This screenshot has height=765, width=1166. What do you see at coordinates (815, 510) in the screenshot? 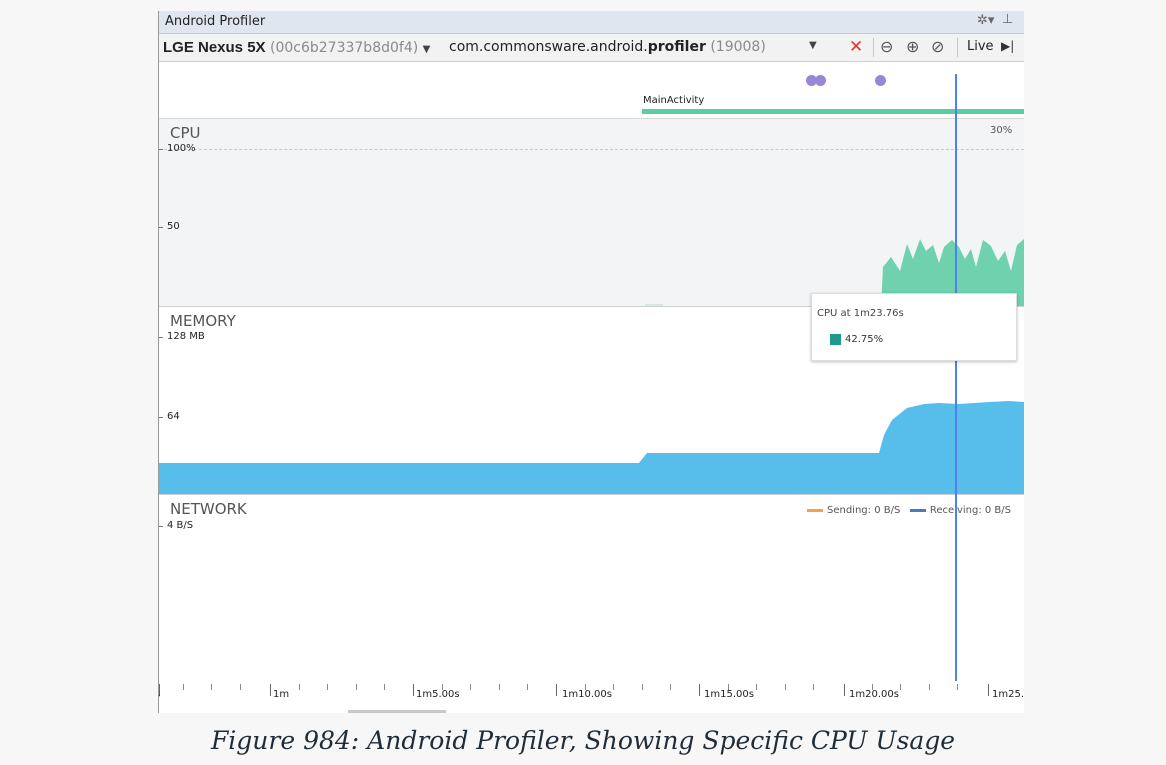
I see `sending-swatch` at bounding box center [815, 510].